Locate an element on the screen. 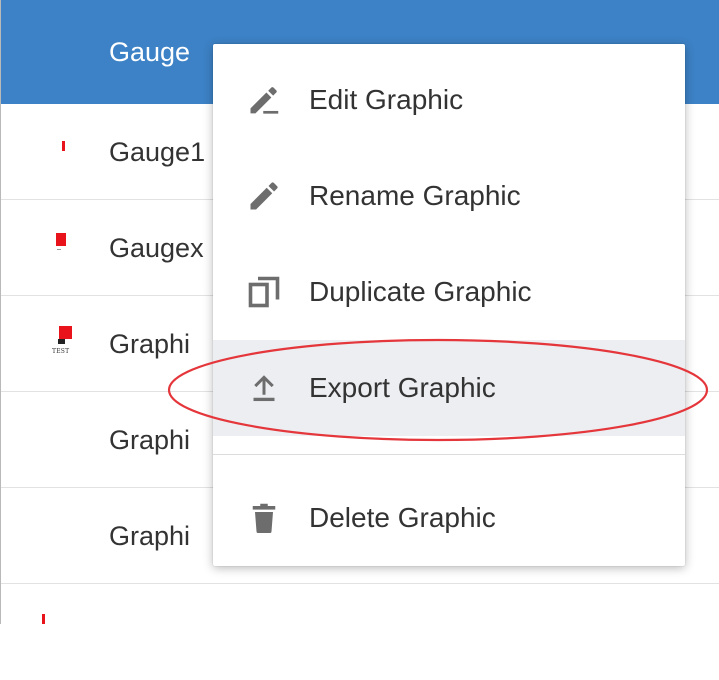 This screenshot has height=680, width=719. table-row is located at coordinates (360, 632).